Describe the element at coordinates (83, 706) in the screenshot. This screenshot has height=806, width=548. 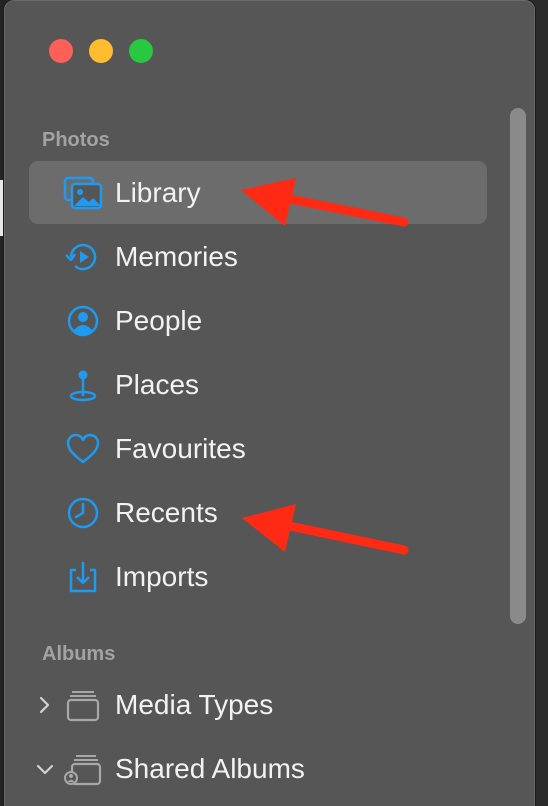
I see `stack-icon` at that location.